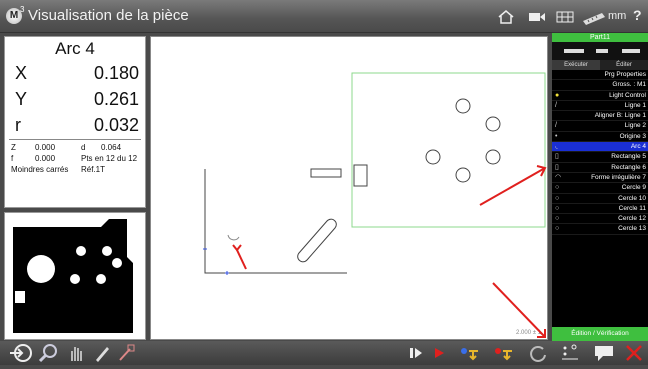  Describe the element at coordinates (503, 356) in the screenshot. I see `enter-point-red-icon` at that location.